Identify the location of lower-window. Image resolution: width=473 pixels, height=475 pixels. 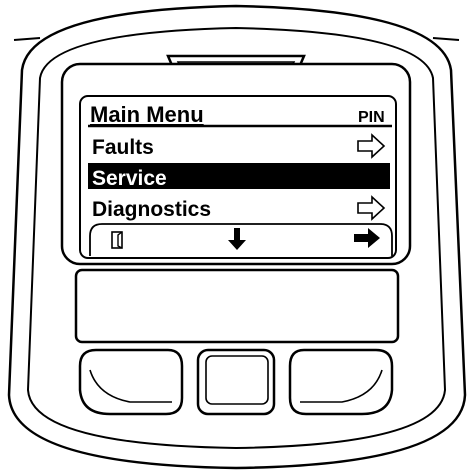
(237, 306).